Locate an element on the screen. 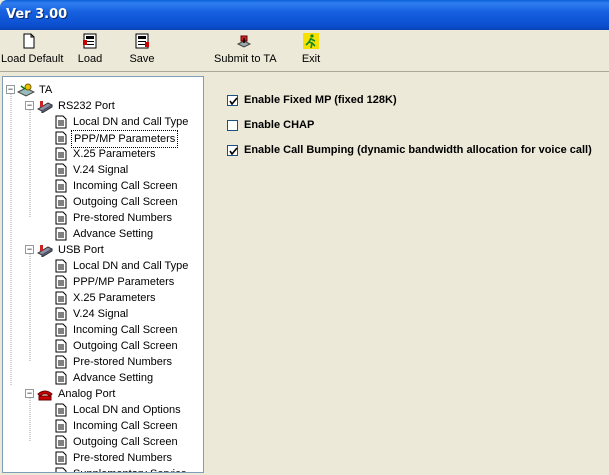  title-bar: Ver 3.00 is located at coordinates (304, 15).